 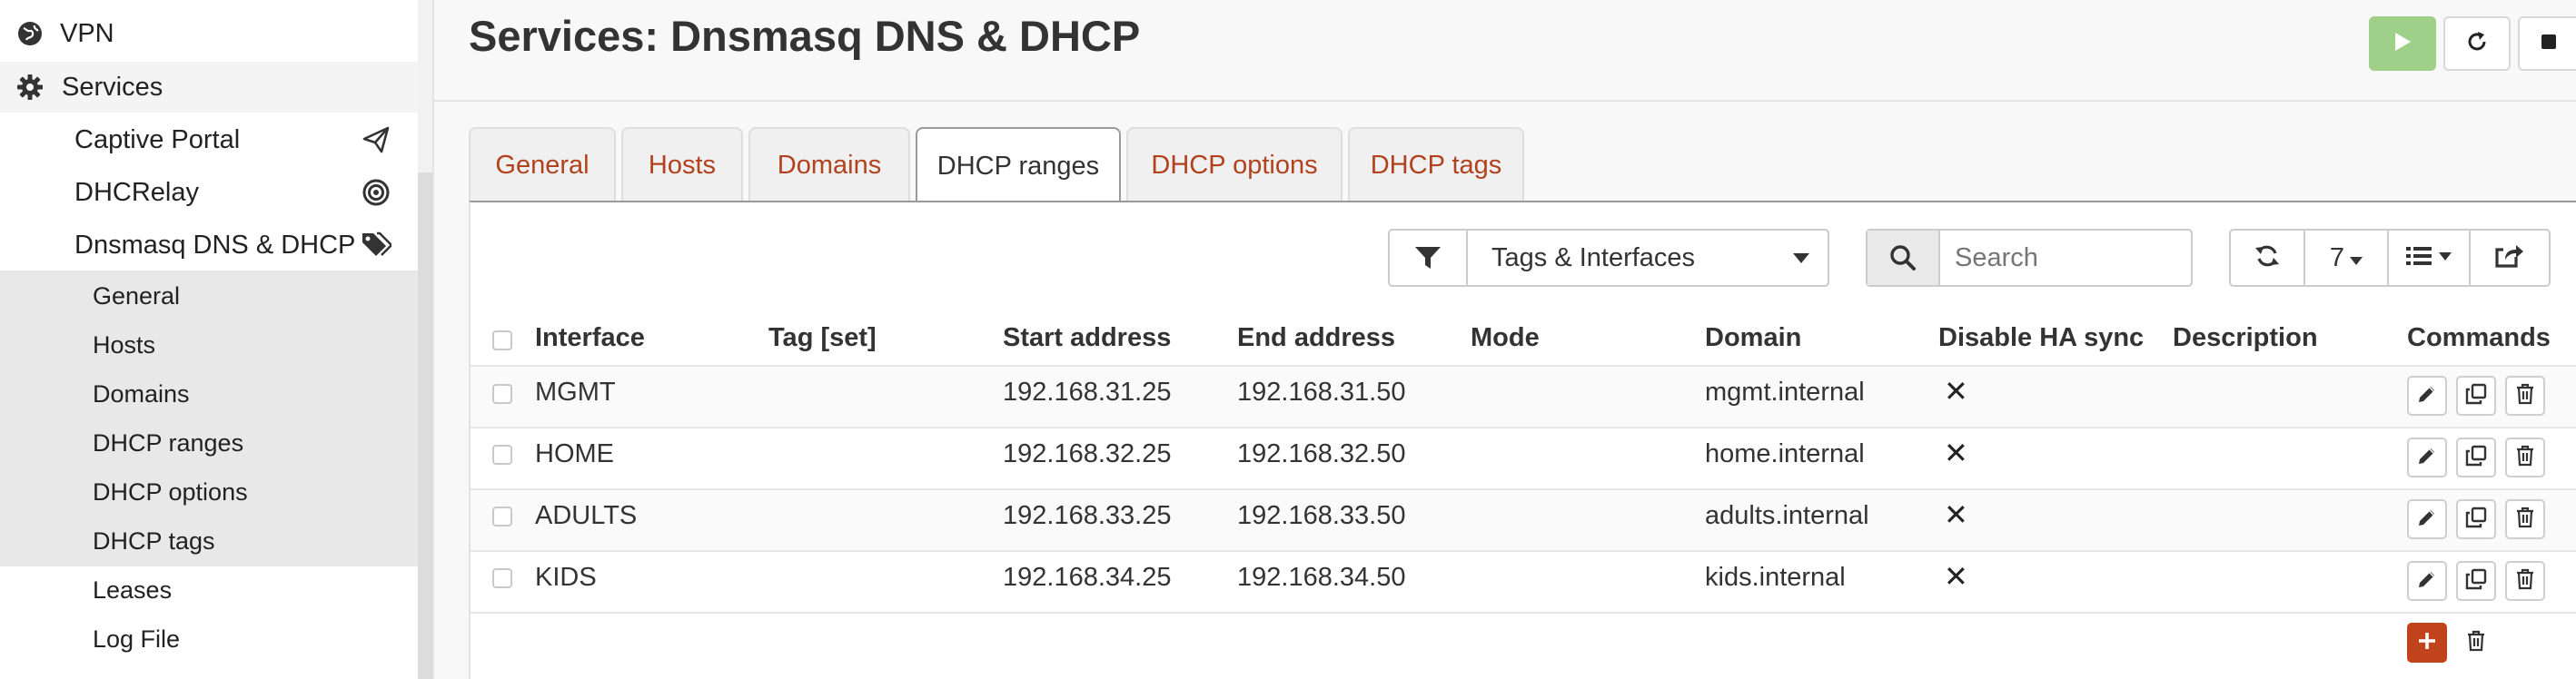 I want to click on sidebar-scrollbar-thumb, so click(x=425, y=425).